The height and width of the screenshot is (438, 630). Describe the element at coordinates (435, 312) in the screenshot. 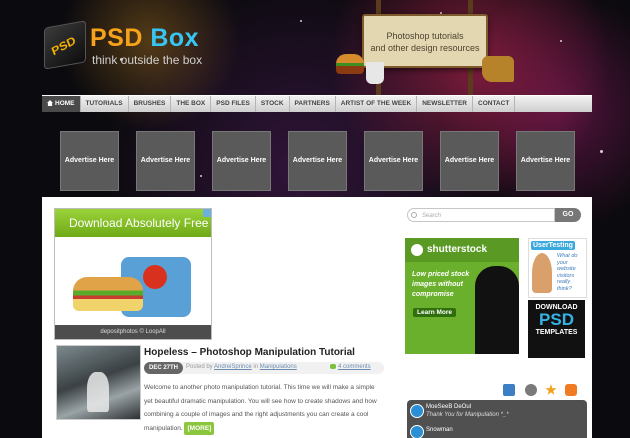

I see `learn-more-button: Learn More` at that location.